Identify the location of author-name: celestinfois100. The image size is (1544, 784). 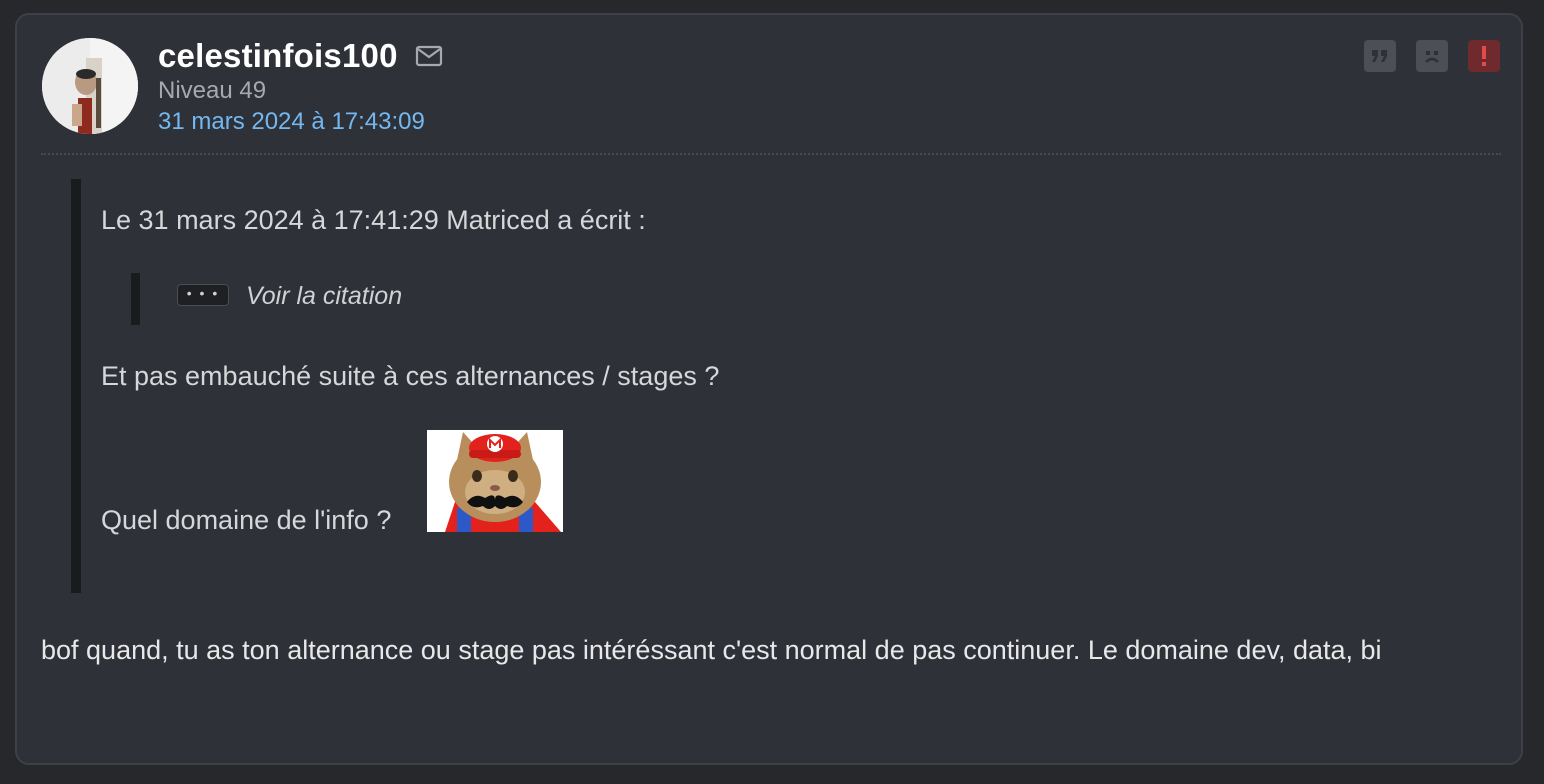
(278, 56).